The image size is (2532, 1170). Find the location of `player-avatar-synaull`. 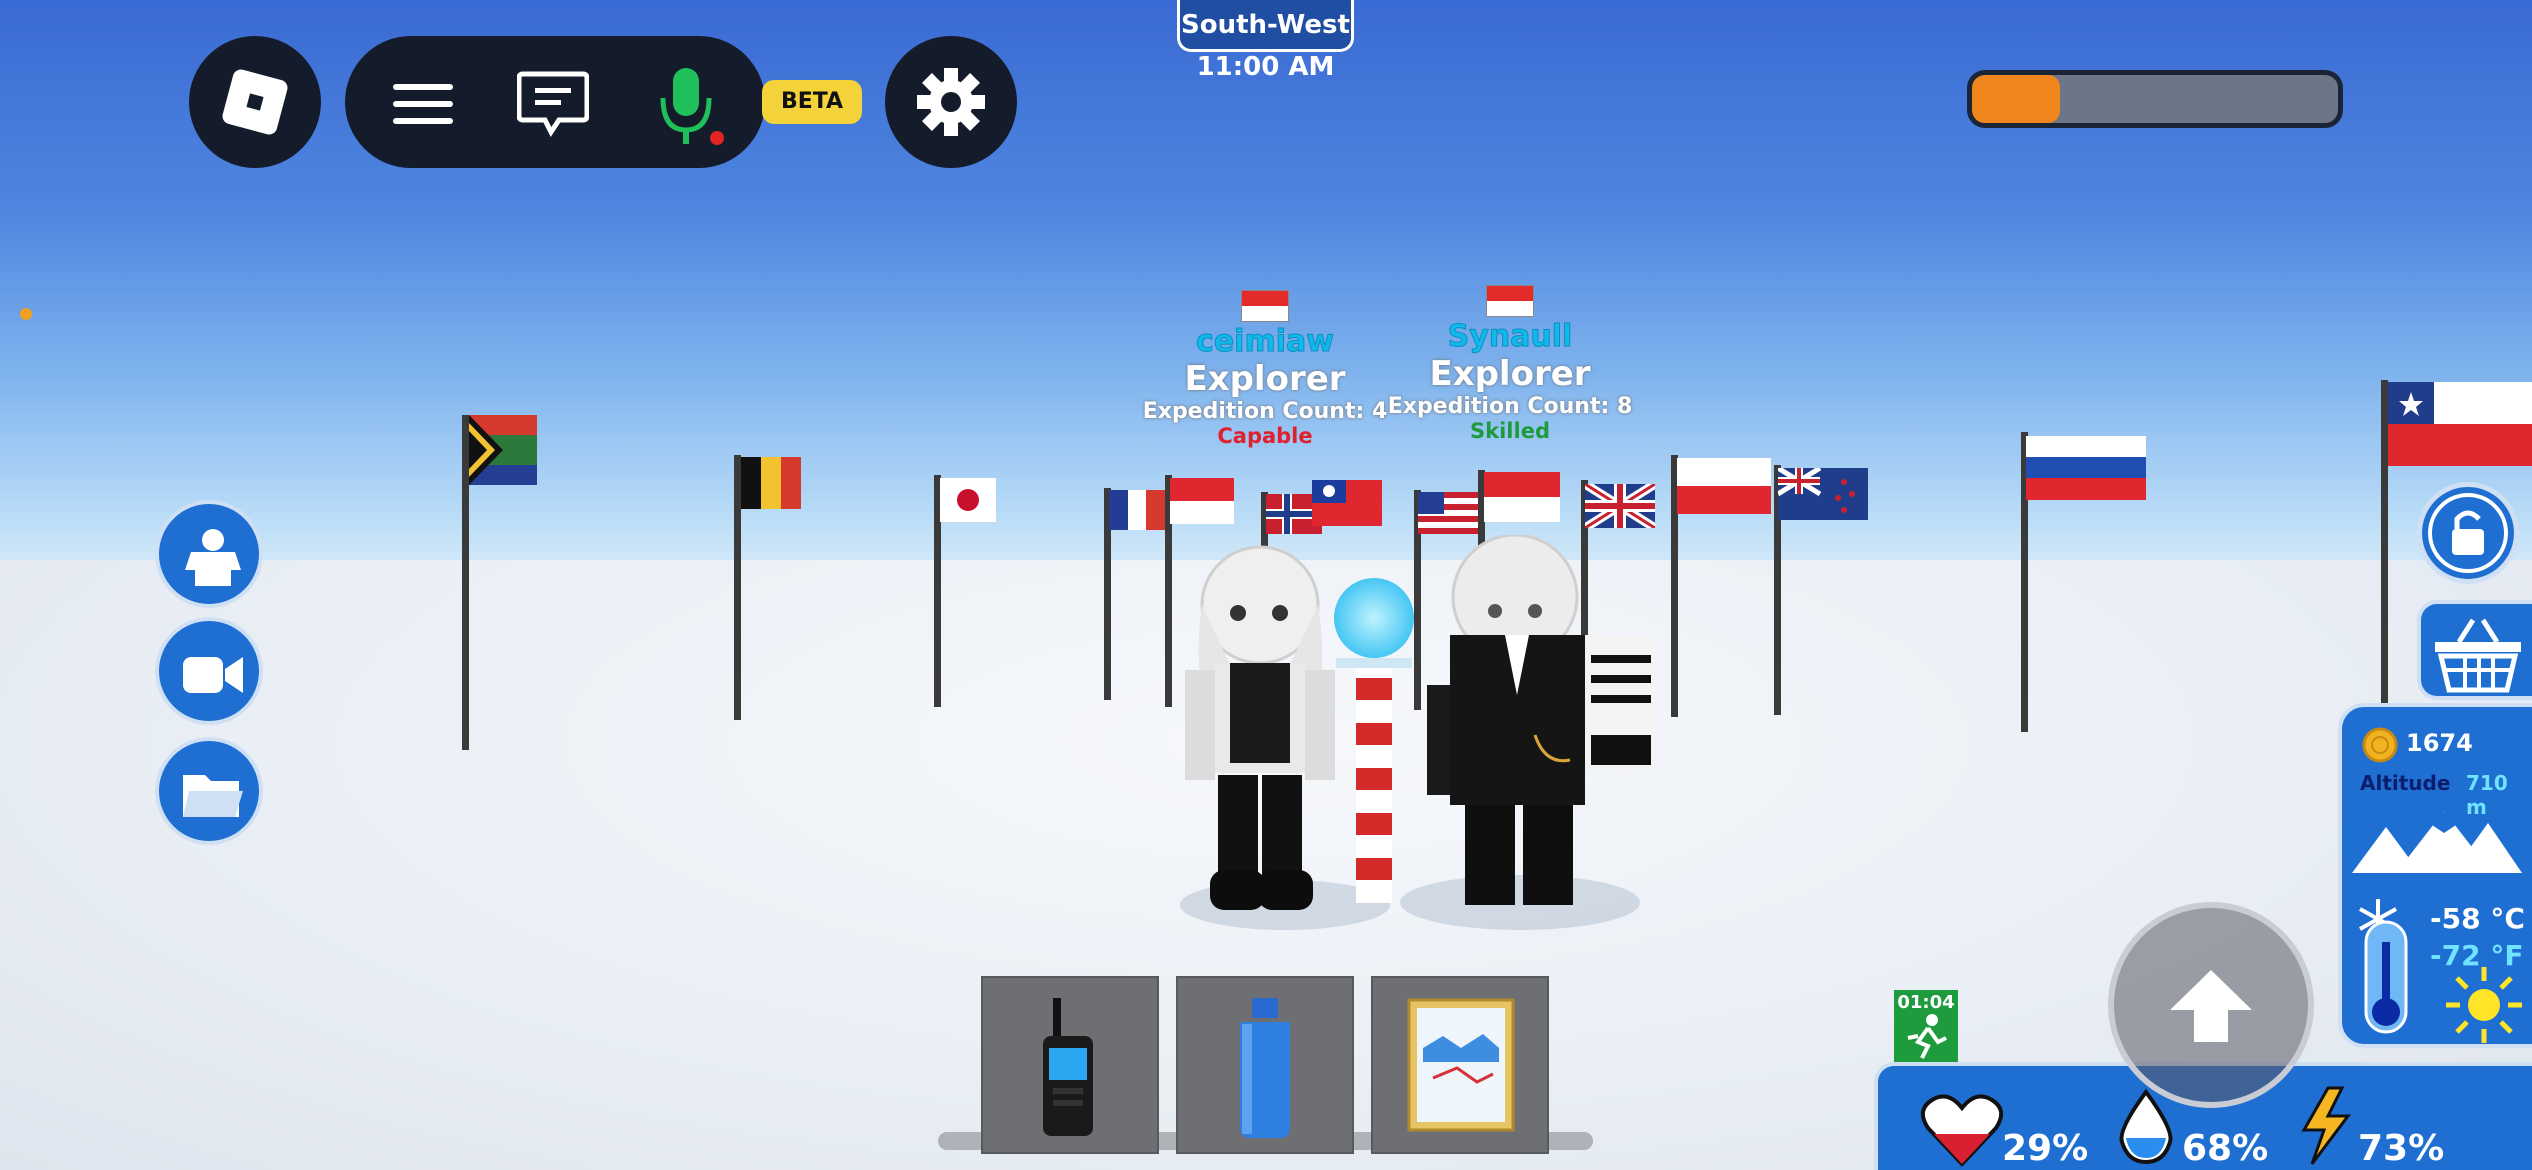

player-avatar-synaull is located at coordinates (1535, 724).